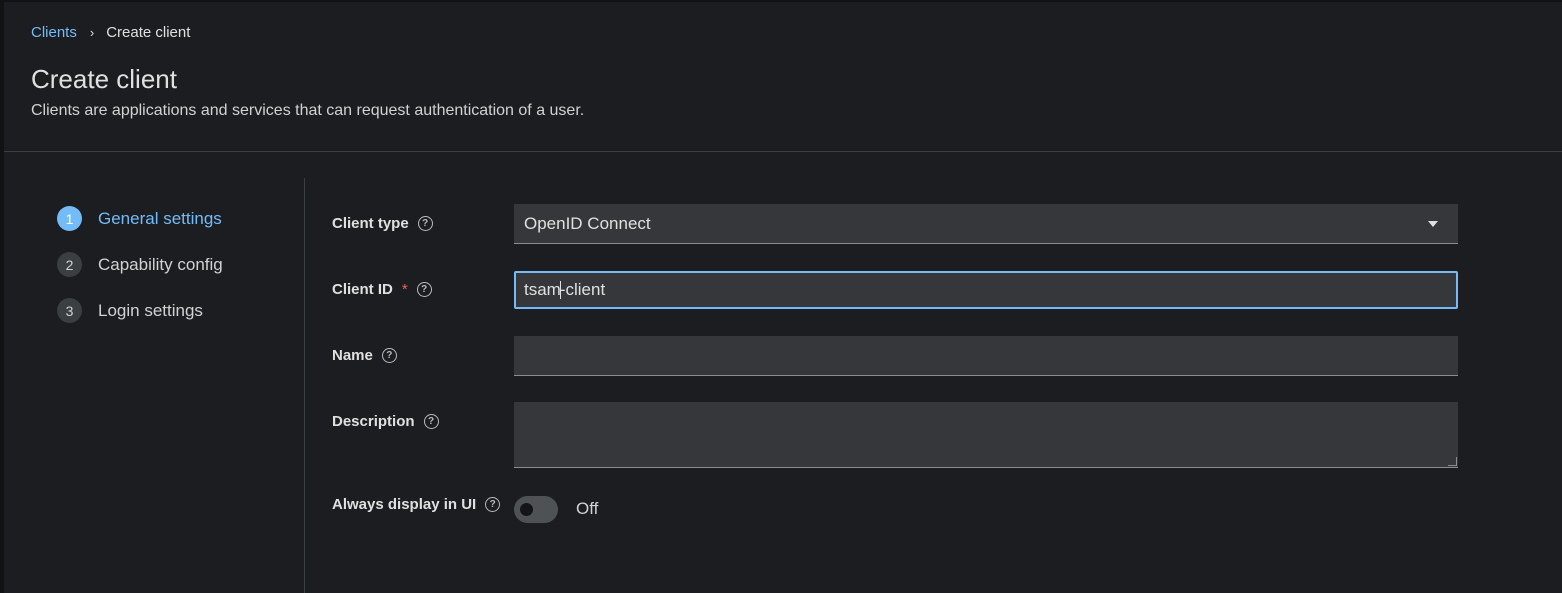 This screenshot has width=1562, height=593. What do you see at coordinates (148, 32) in the screenshot?
I see `breadcrumb-current: Create client` at bounding box center [148, 32].